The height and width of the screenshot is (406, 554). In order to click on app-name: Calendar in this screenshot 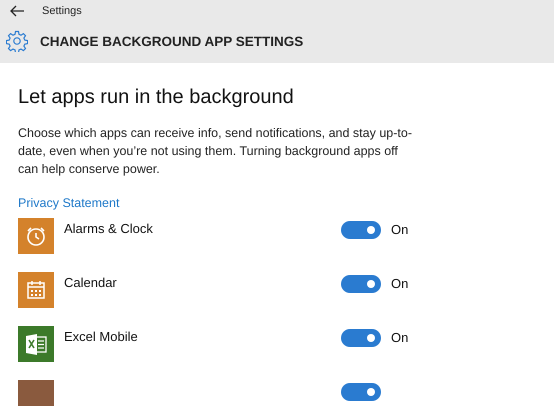, I will do `click(91, 282)`.